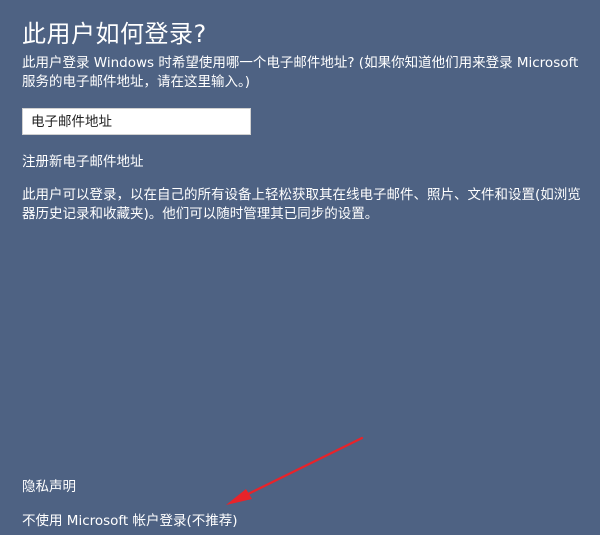 The image size is (600, 535). What do you see at coordinates (83, 160) in the screenshot?
I see `register-new-email-link: 注册新电子邮件地址` at bounding box center [83, 160].